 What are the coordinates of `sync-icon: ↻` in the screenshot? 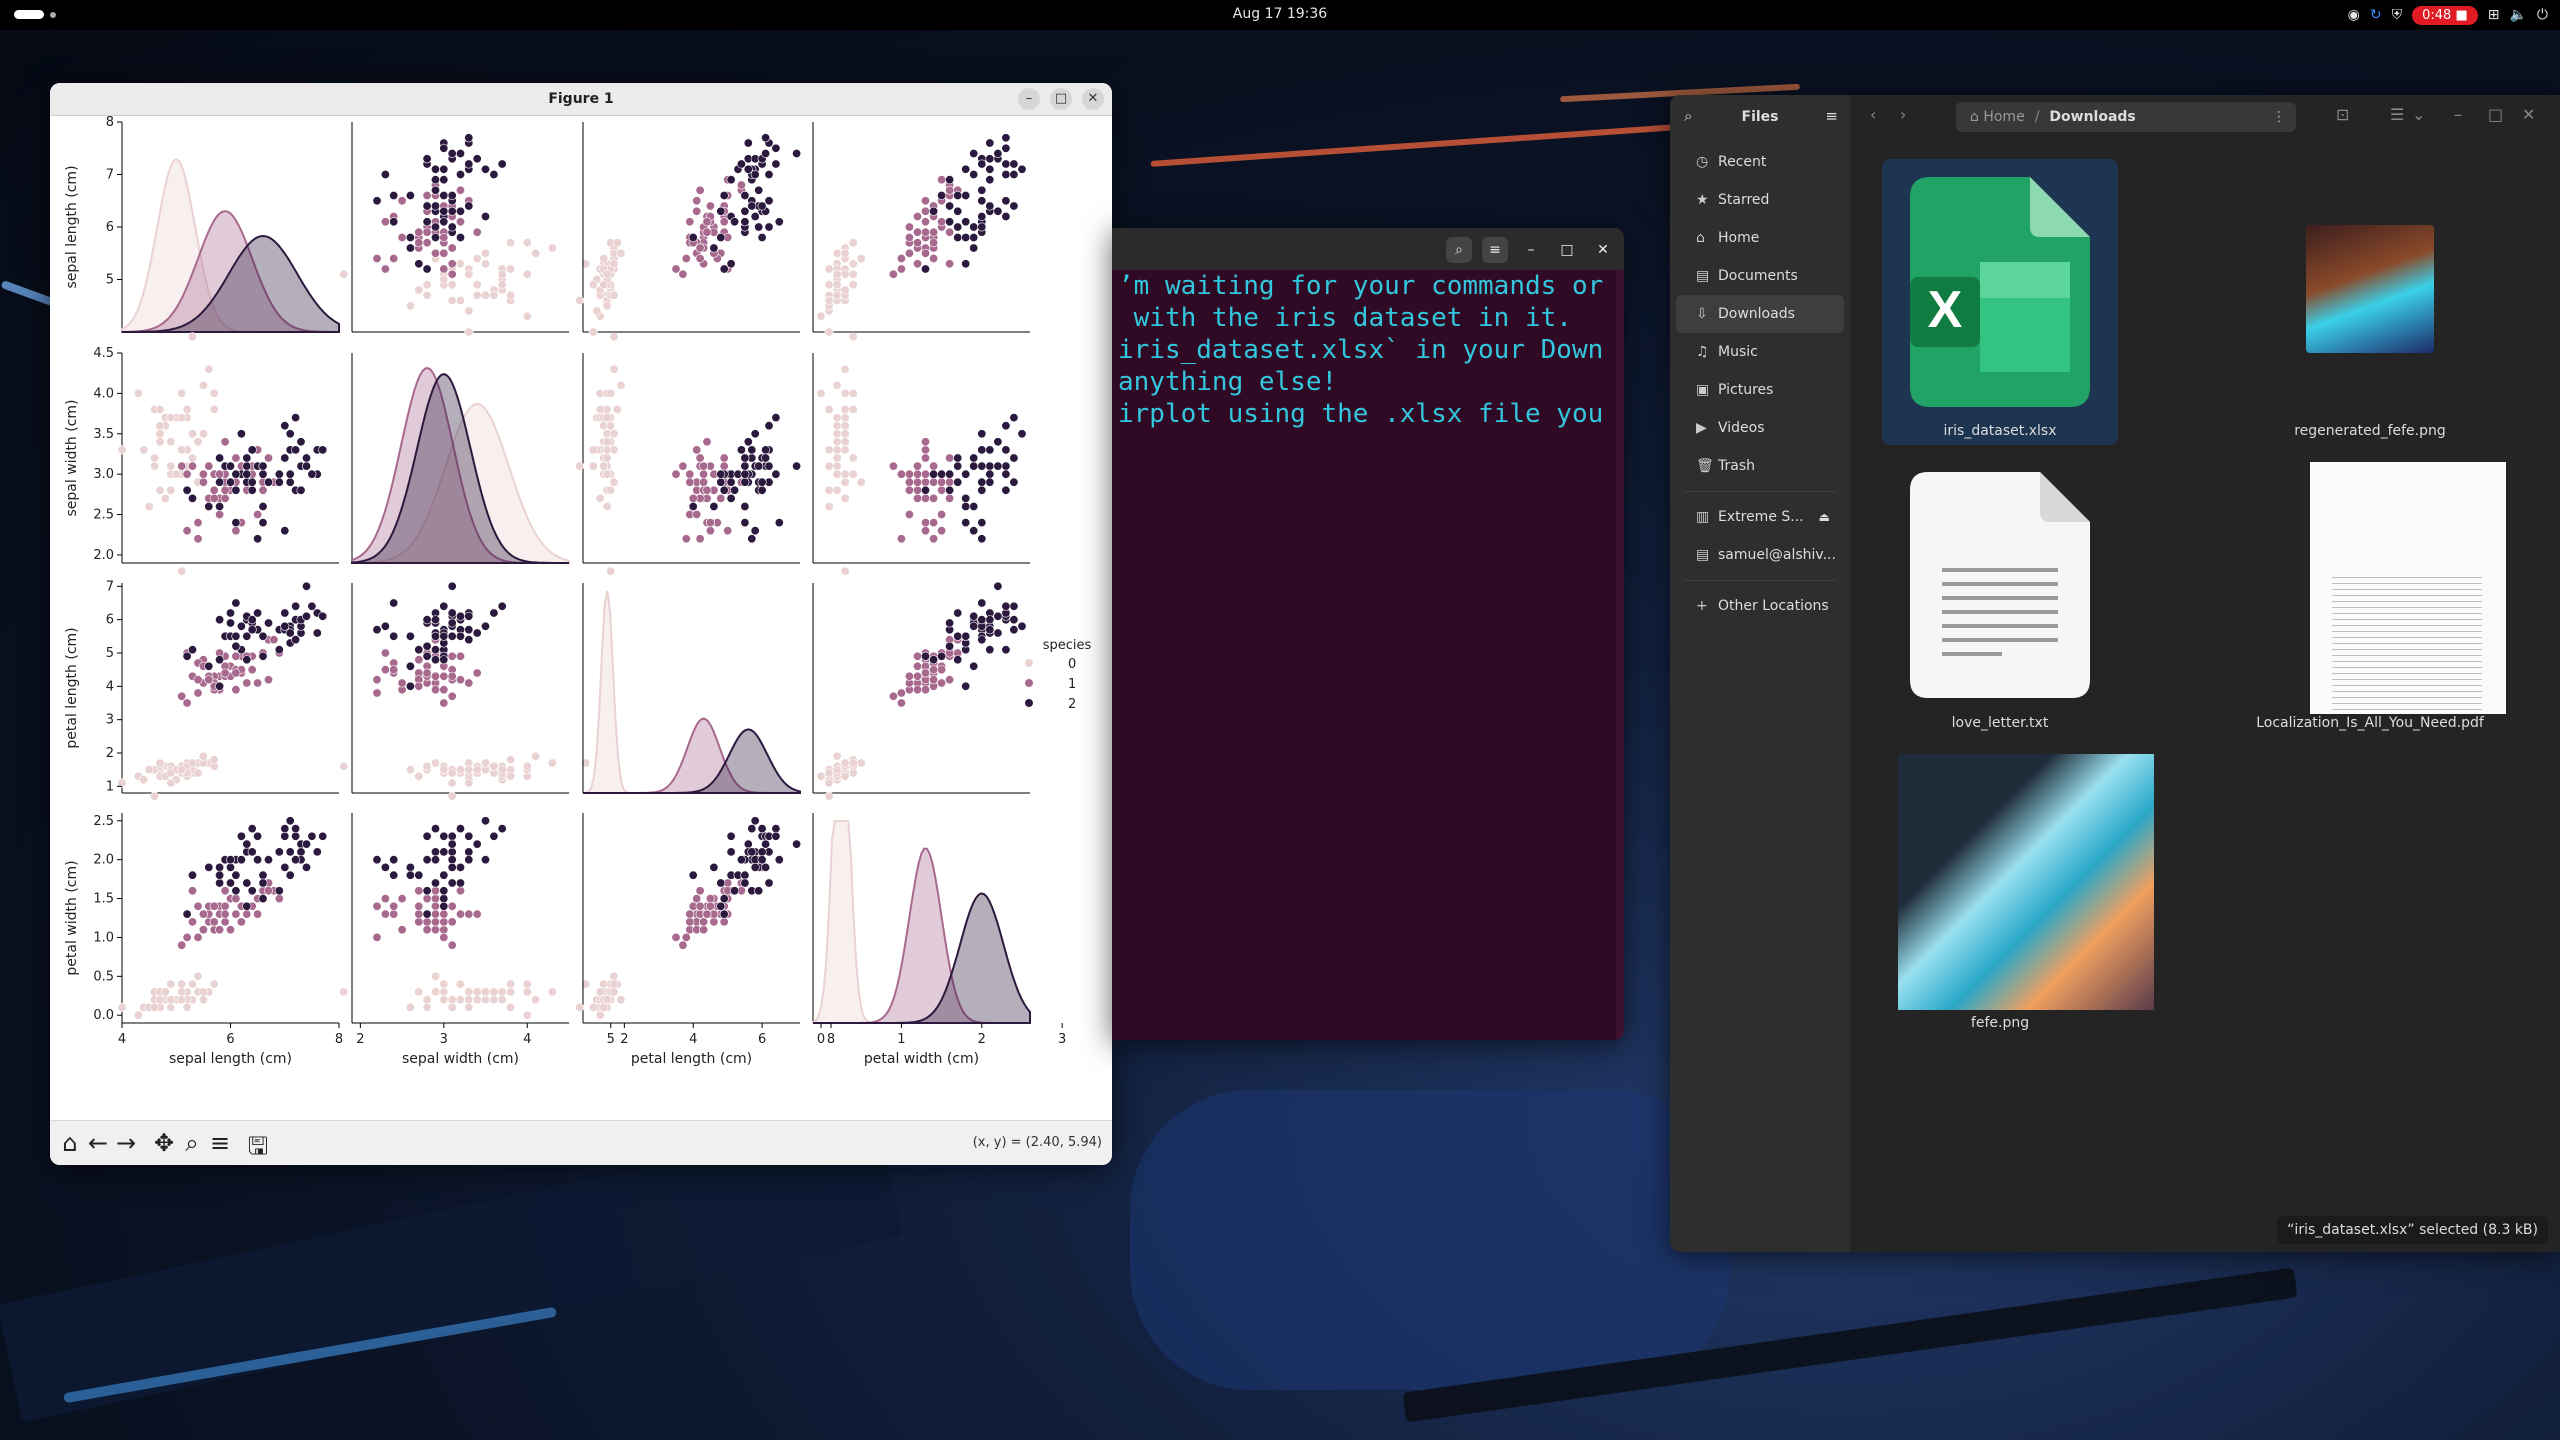 It's located at (2376, 15).